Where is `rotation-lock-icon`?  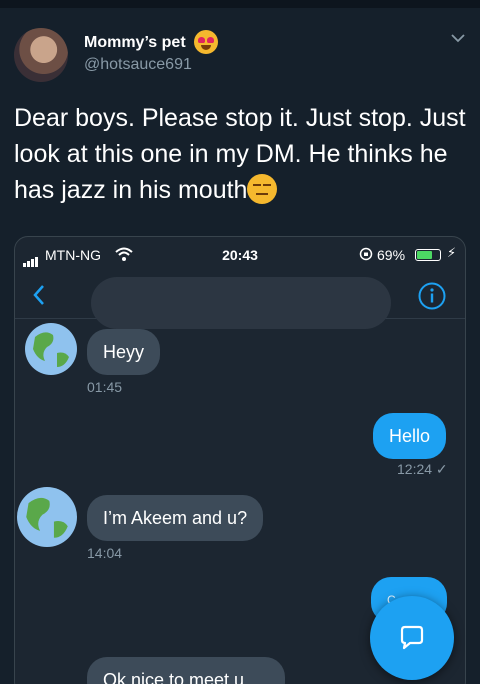 rotation-lock-icon is located at coordinates (366, 254).